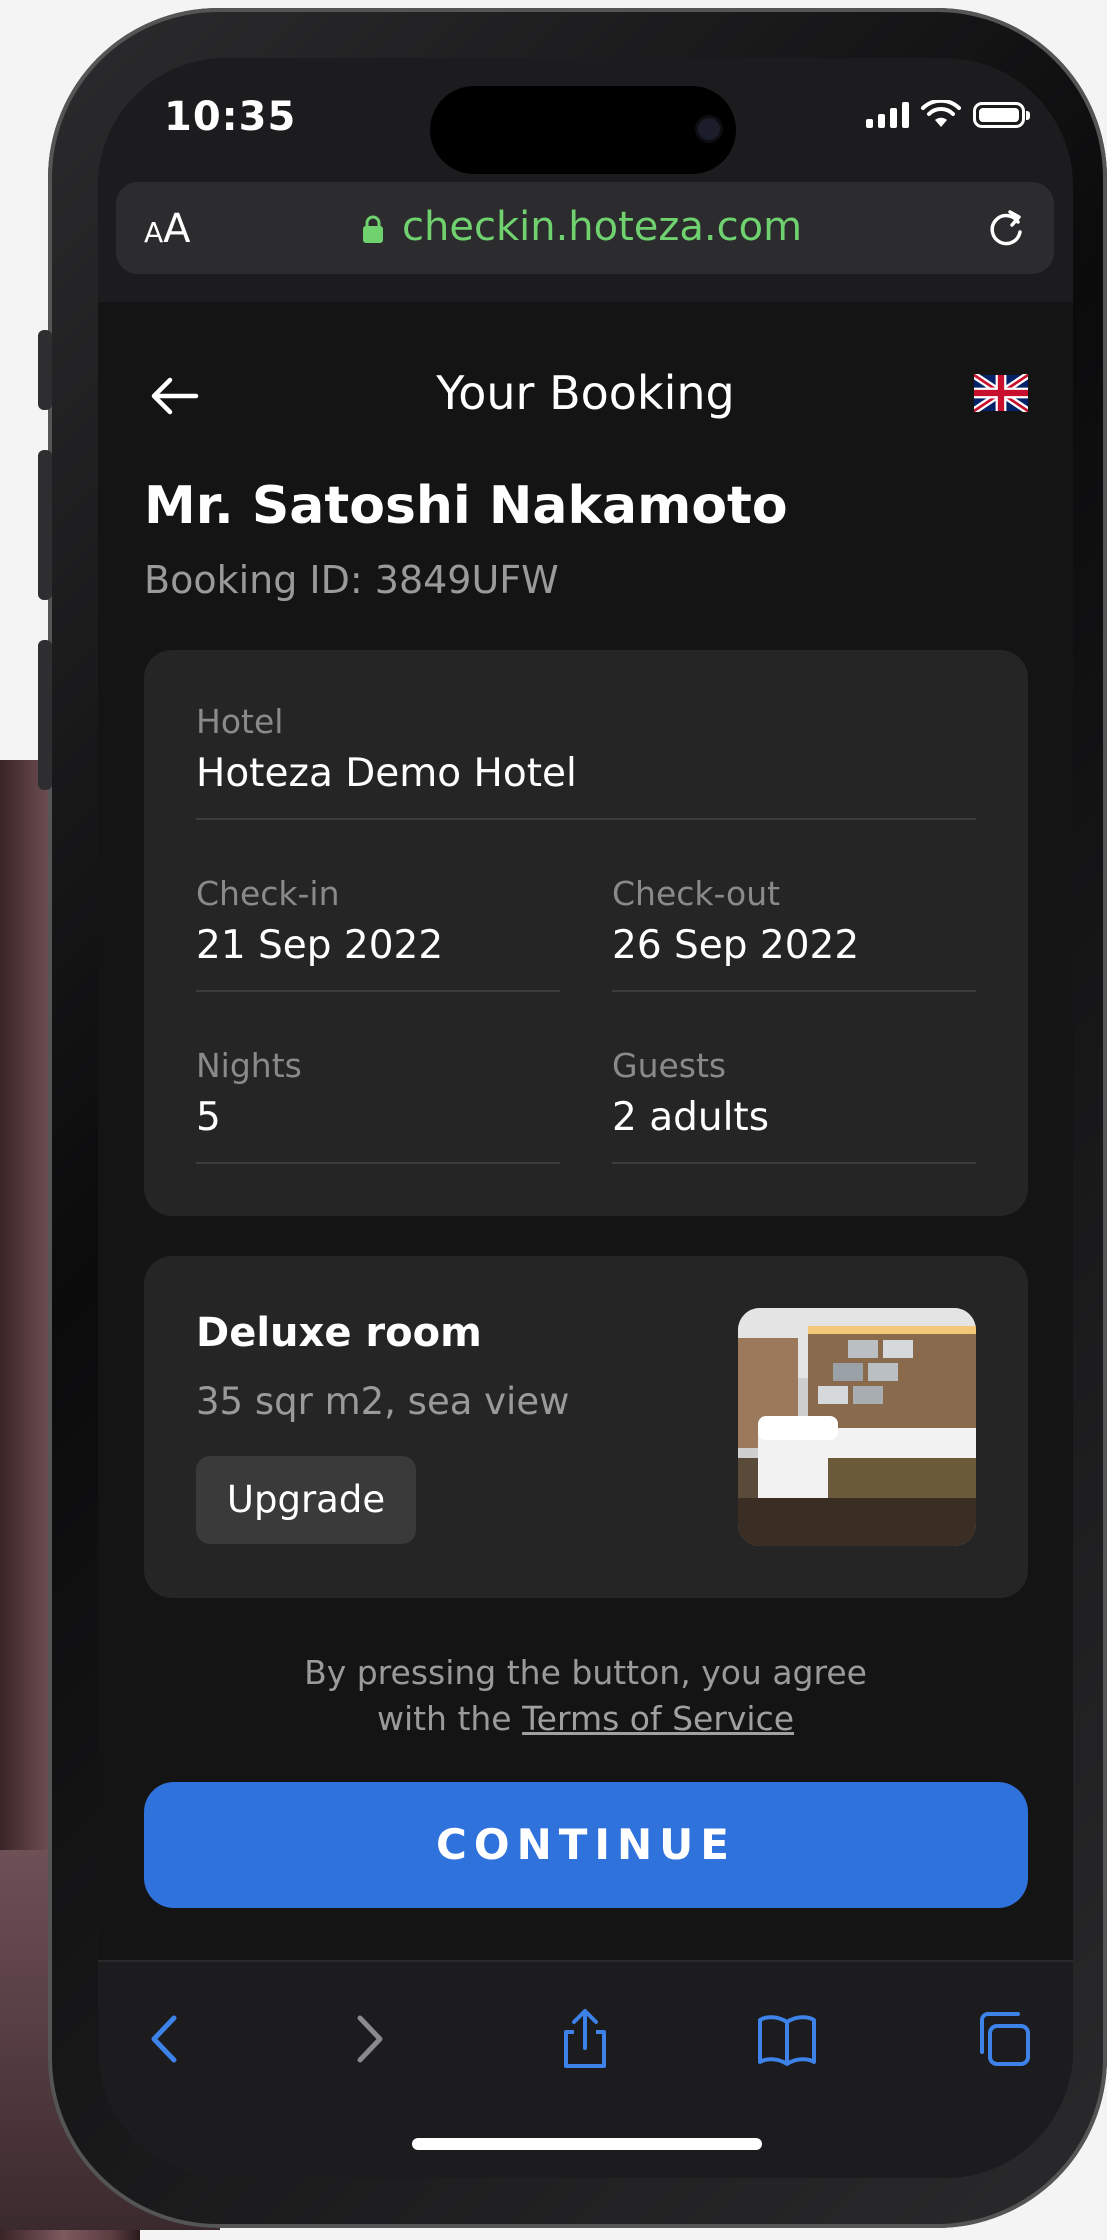 This screenshot has height=2240, width=1107. What do you see at coordinates (230, 117) in the screenshot?
I see `status-time: 10:35` at bounding box center [230, 117].